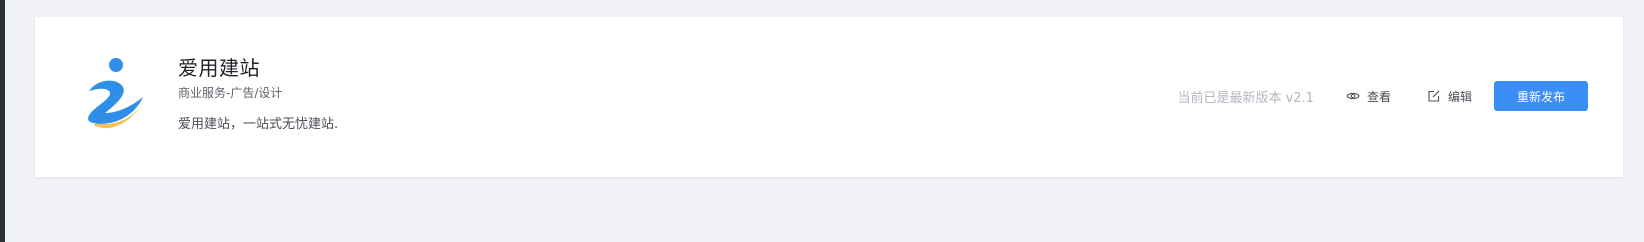 Image resolution: width=1644 pixels, height=242 pixels. I want to click on view-link: 查看, so click(1368, 96).